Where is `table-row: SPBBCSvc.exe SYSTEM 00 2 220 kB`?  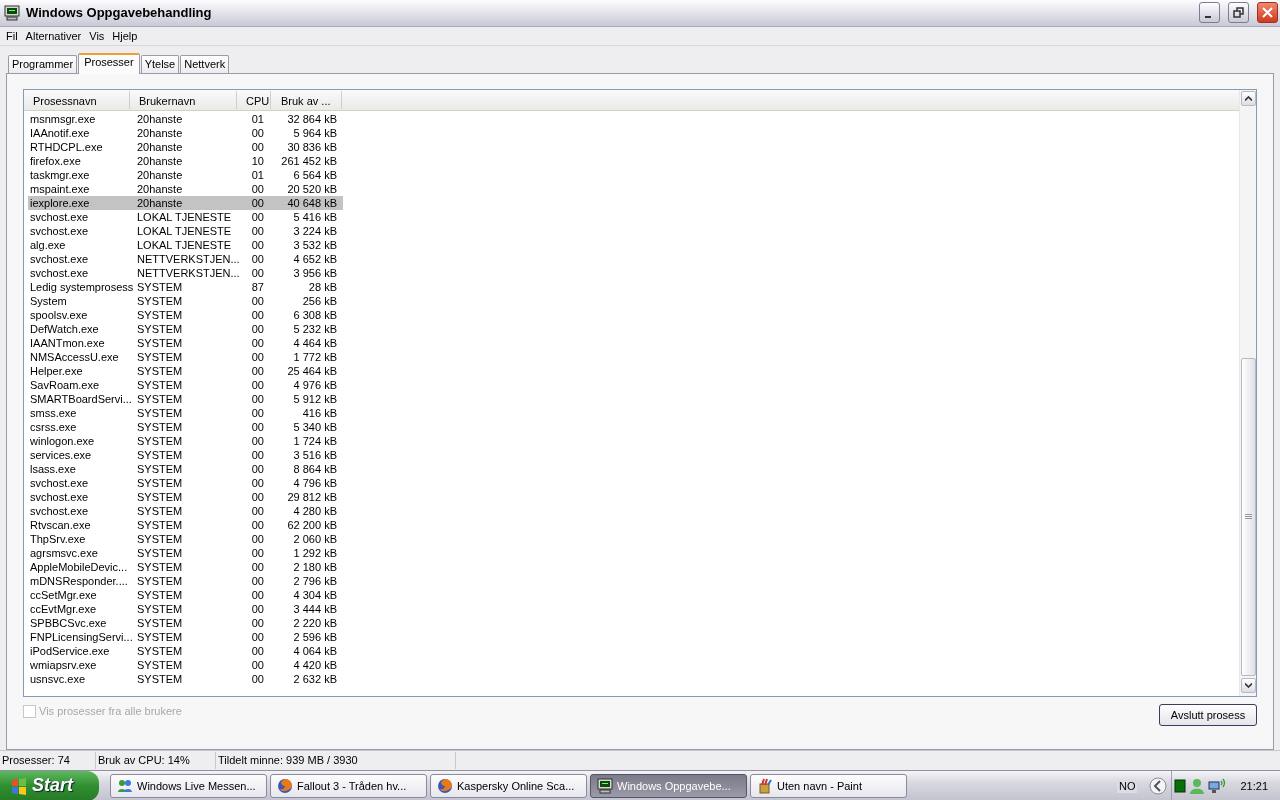
table-row: SPBBCSvc.exe SYSTEM 00 2 220 kB is located at coordinates (185, 622).